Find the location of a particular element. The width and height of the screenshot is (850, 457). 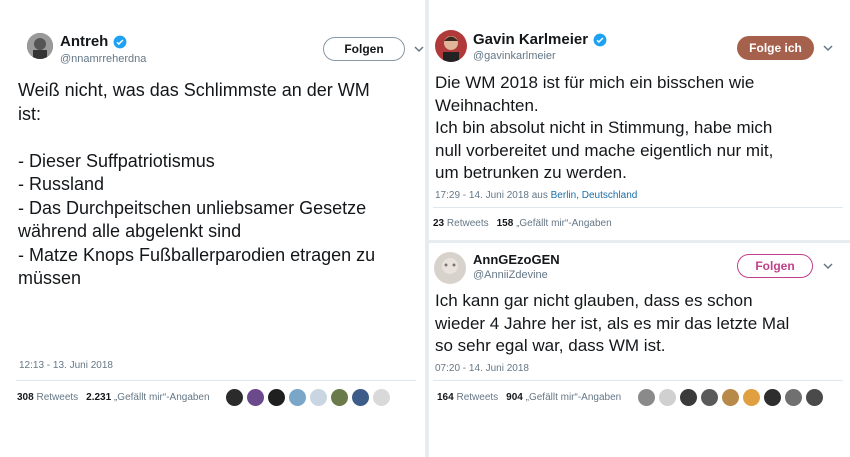

display-name: Gavin Karlmeier is located at coordinates (540, 39).